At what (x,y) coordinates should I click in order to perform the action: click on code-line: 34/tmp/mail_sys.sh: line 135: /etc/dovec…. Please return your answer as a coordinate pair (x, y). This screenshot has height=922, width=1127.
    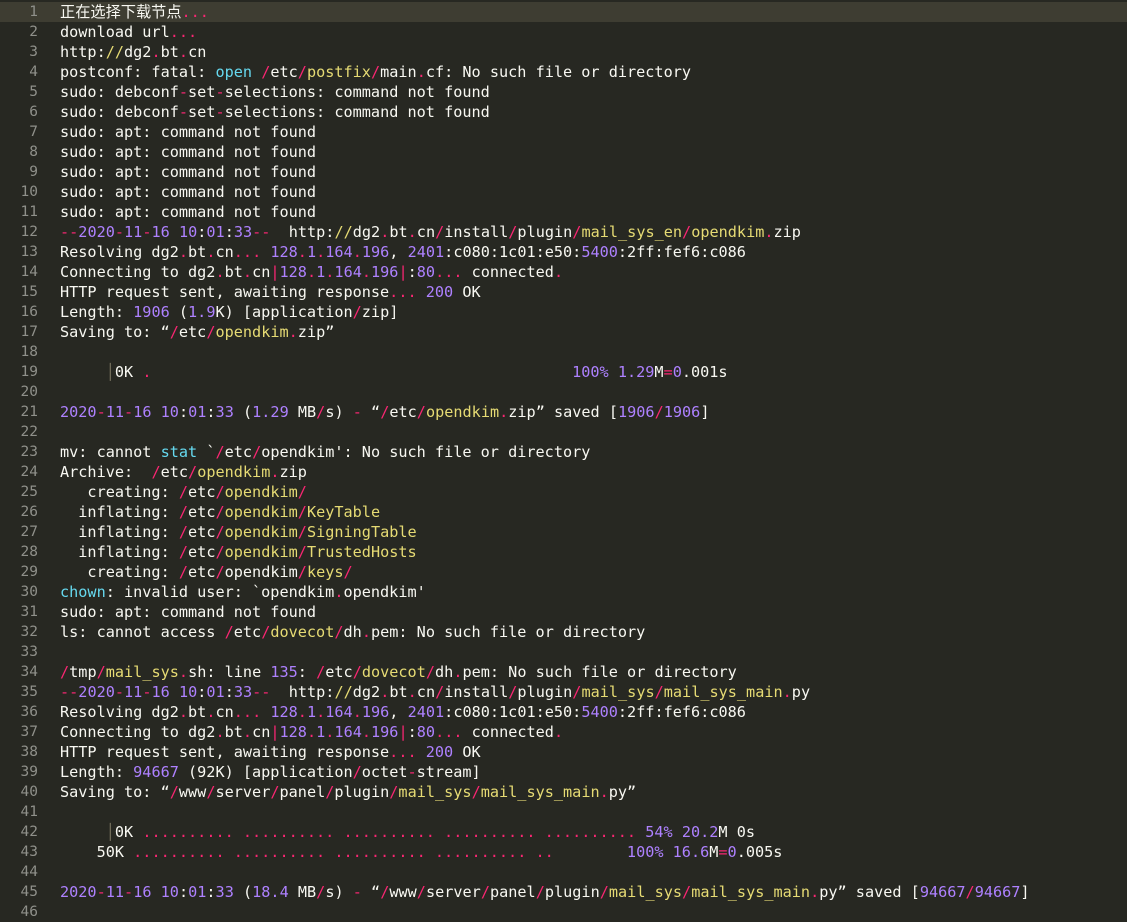
    Looking at the image, I should click on (563, 672).